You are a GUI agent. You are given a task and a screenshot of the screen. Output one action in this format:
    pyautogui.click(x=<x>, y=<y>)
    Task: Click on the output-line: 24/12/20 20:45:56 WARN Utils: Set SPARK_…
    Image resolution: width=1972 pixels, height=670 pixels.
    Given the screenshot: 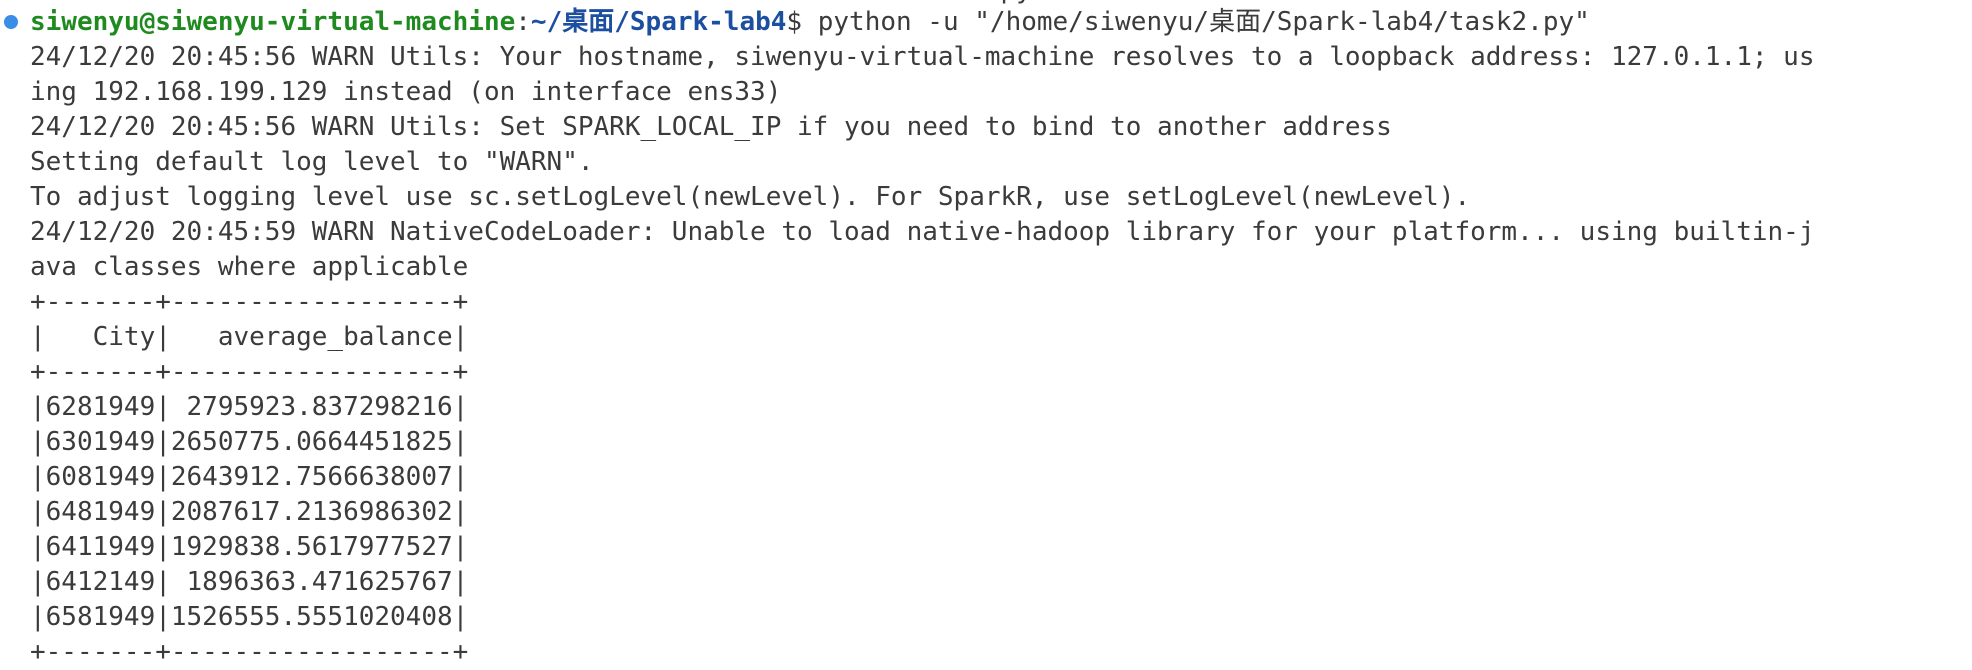 What is the action you would take?
    pyautogui.click(x=711, y=127)
    